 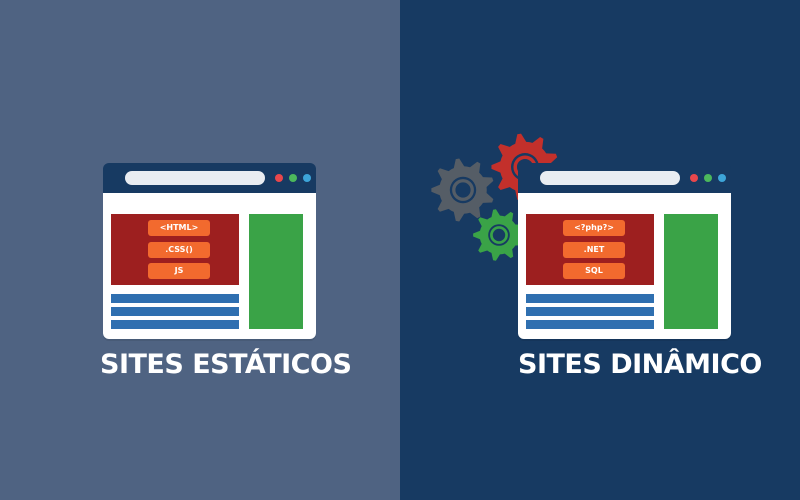 I want to click on code-panel: <?php?> .NET SQL, so click(x=590, y=249).